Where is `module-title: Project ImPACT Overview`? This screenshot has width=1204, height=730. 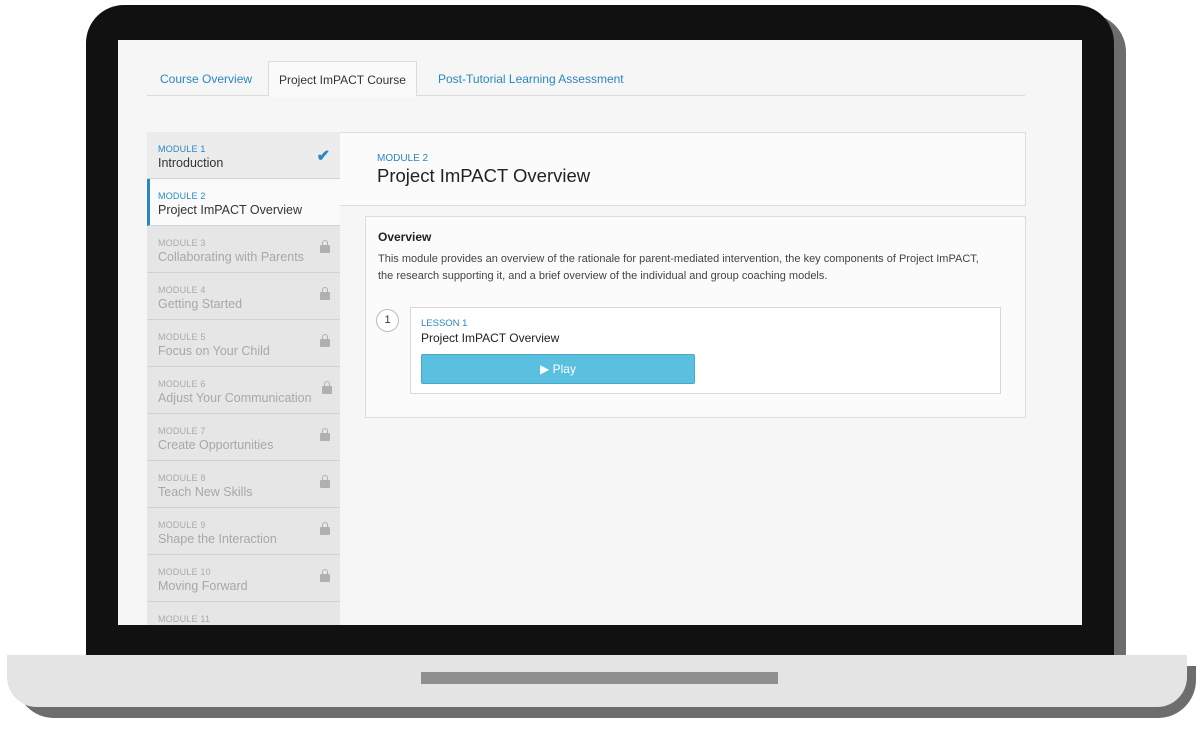
module-title: Project ImPACT Overview is located at coordinates (230, 210).